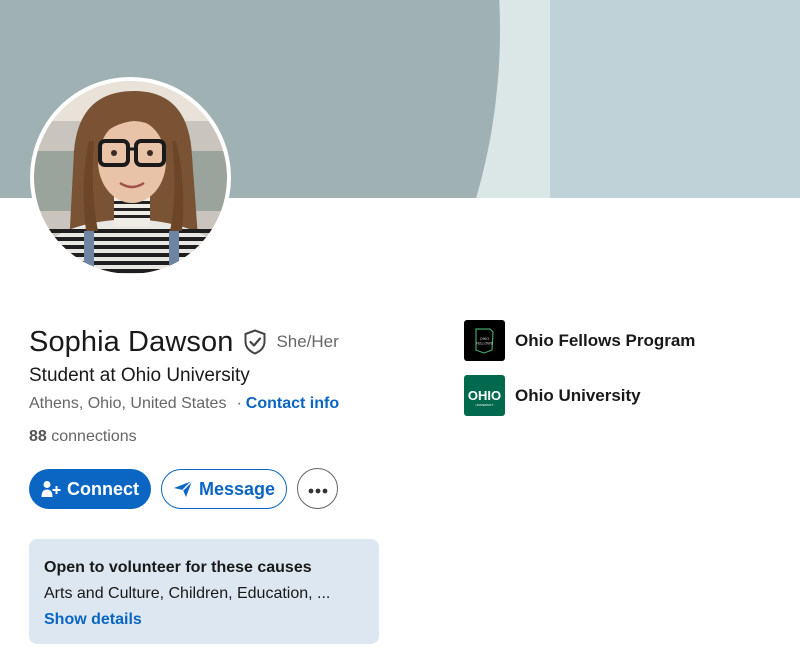  What do you see at coordinates (94, 436) in the screenshot?
I see `connections-label: connections` at bounding box center [94, 436].